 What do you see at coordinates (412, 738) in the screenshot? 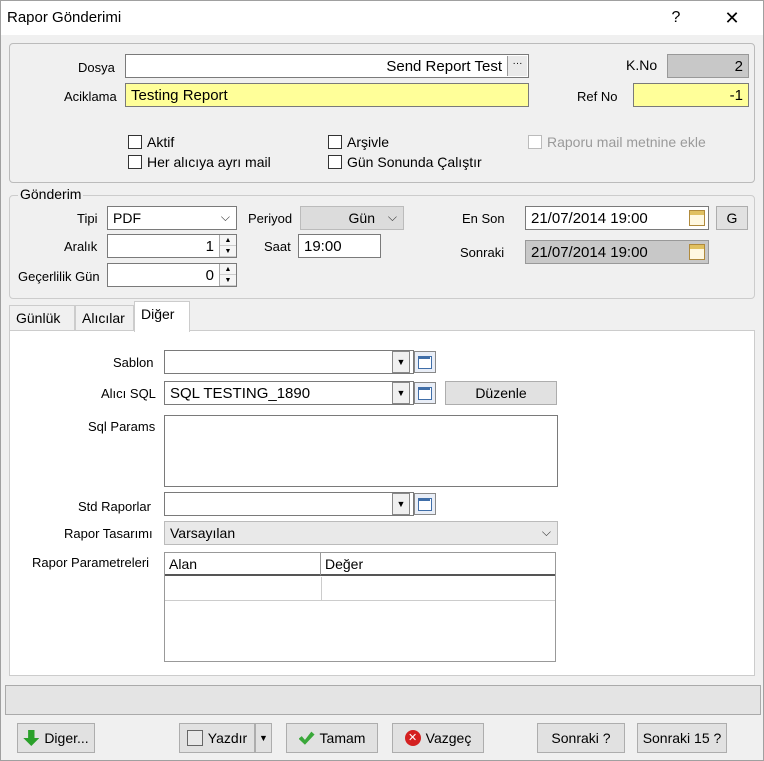
I see `red-cancel-icon: ✕` at bounding box center [412, 738].